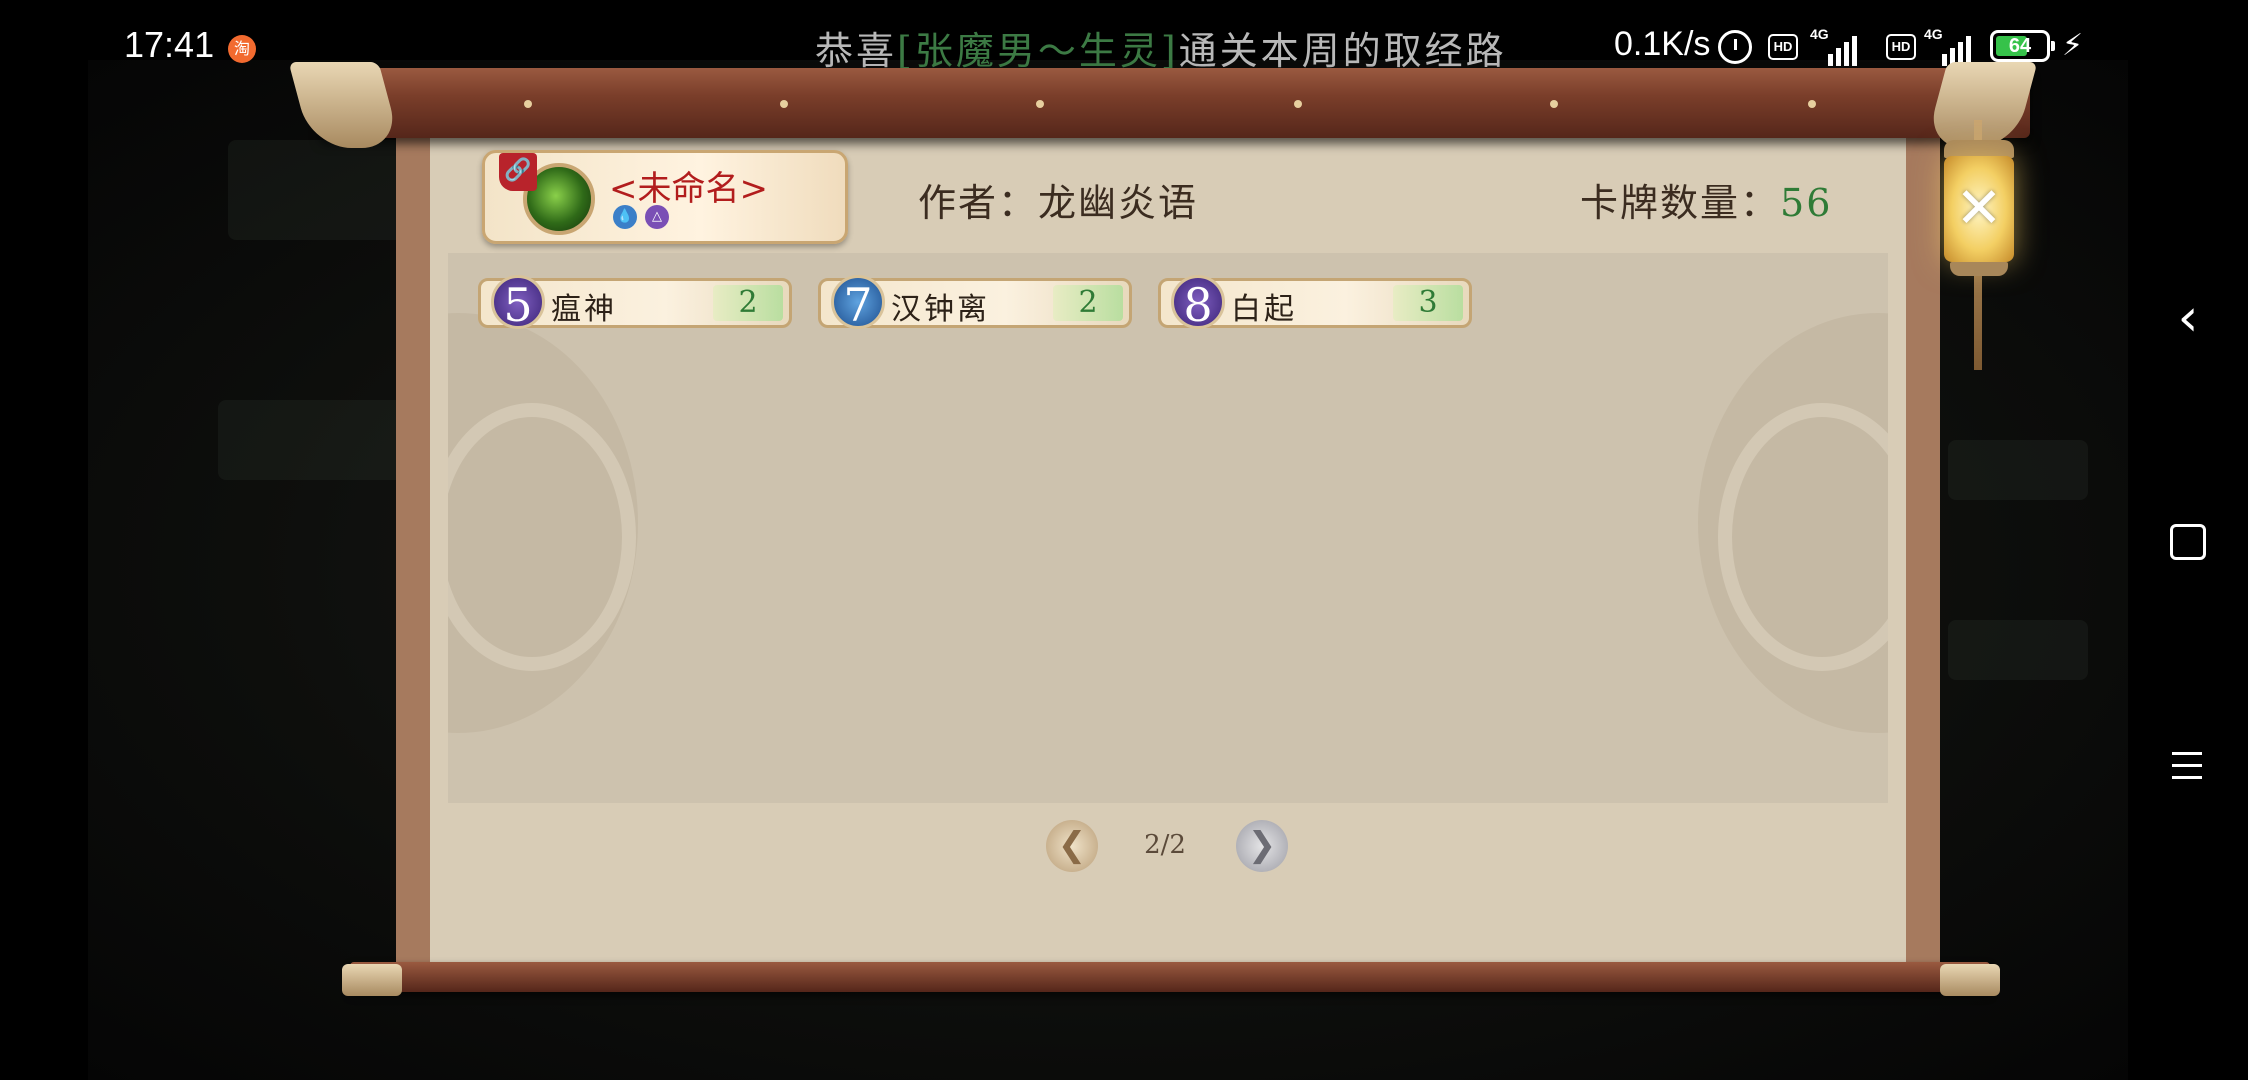 This screenshot has width=2248, height=1080. I want to click on deck-badge: 🔗 <未命名> 💧 △, so click(665, 197).